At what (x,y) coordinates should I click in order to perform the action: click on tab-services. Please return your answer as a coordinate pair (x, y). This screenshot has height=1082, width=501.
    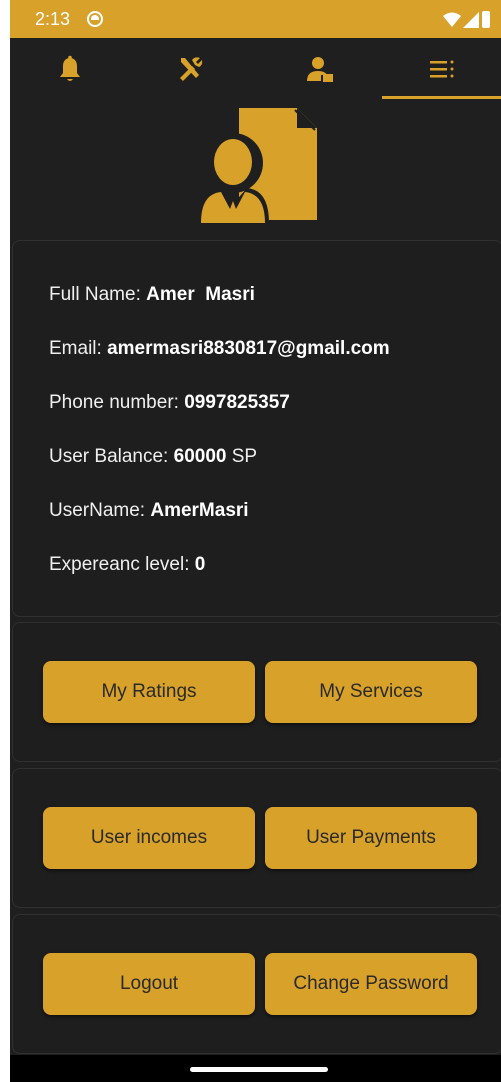
    Looking at the image, I should click on (190, 69).